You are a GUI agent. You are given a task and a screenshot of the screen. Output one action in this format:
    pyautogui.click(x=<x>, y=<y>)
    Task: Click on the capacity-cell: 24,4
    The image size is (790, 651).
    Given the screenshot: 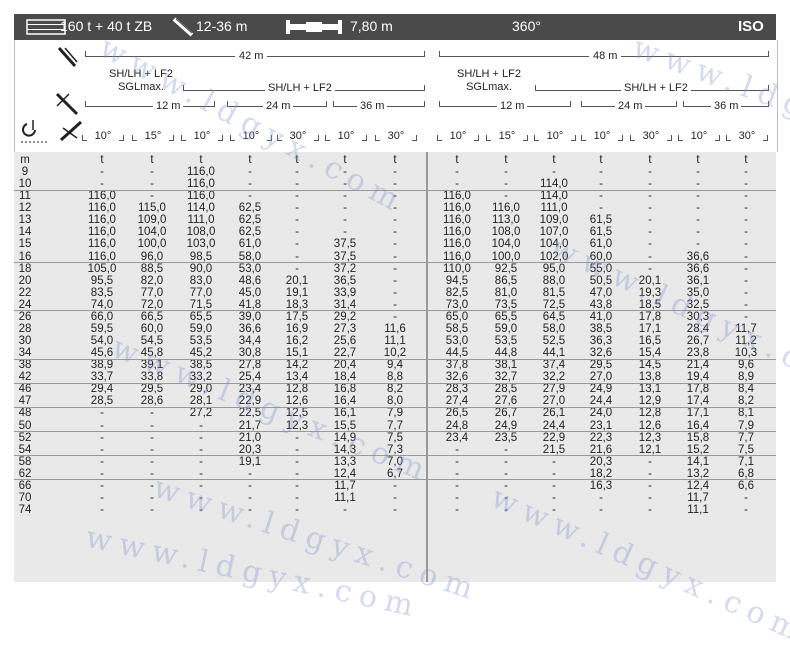 What is the action you would take?
    pyautogui.click(x=554, y=425)
    